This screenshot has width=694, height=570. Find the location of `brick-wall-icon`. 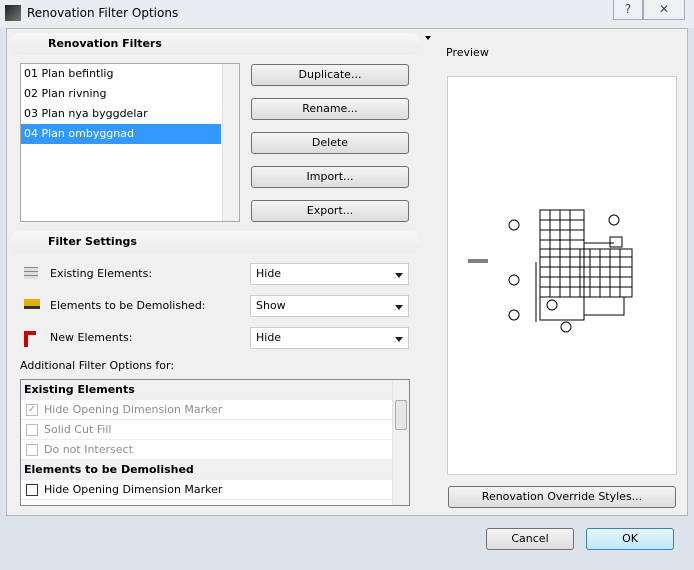

brick-wall-icon is located at coordinates (31, 273).